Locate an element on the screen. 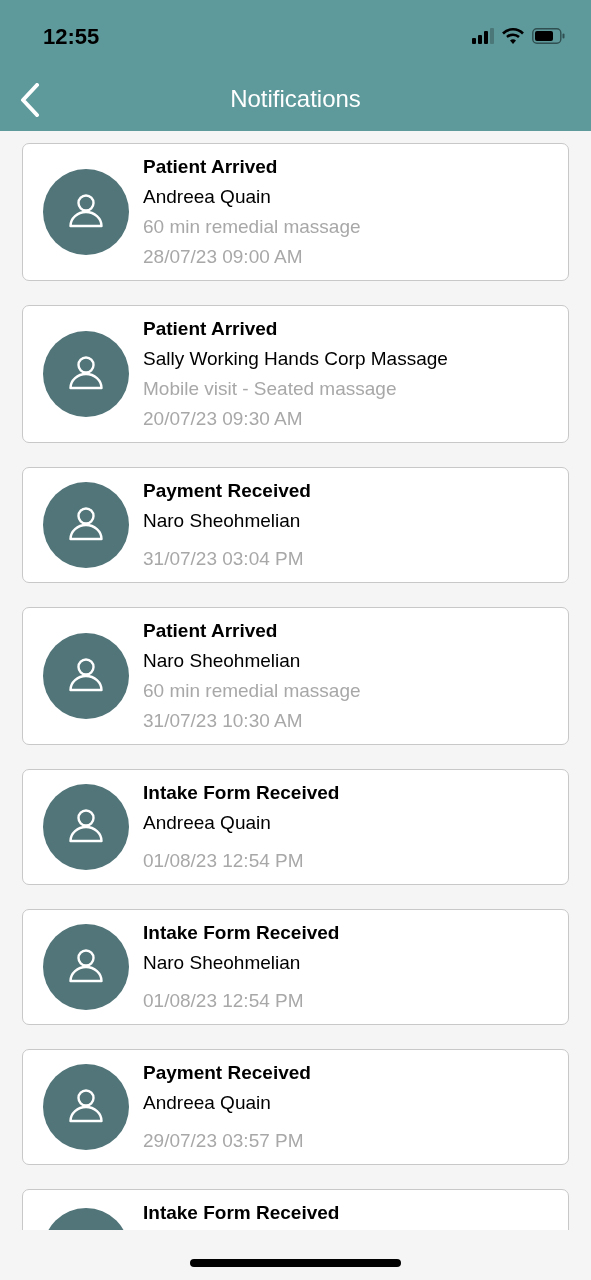  notification-card: Intake Form Received Andreea Quain 01/08/23 12:54 PM is located at coordinates (295, 827).